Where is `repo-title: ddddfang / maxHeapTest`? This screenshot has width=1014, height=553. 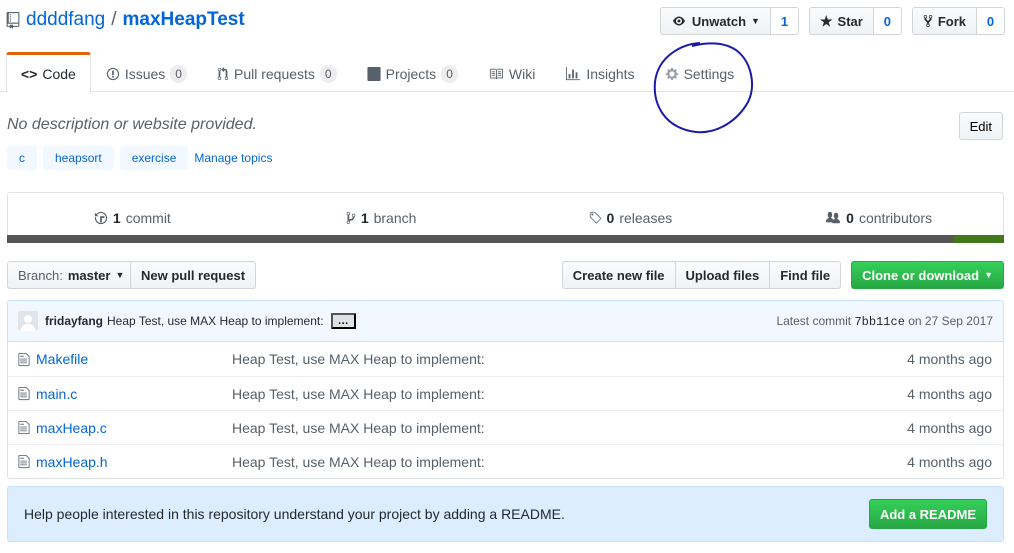 repo-title: ddddfang / maxHeapTest is located at coordinates (125, 20).